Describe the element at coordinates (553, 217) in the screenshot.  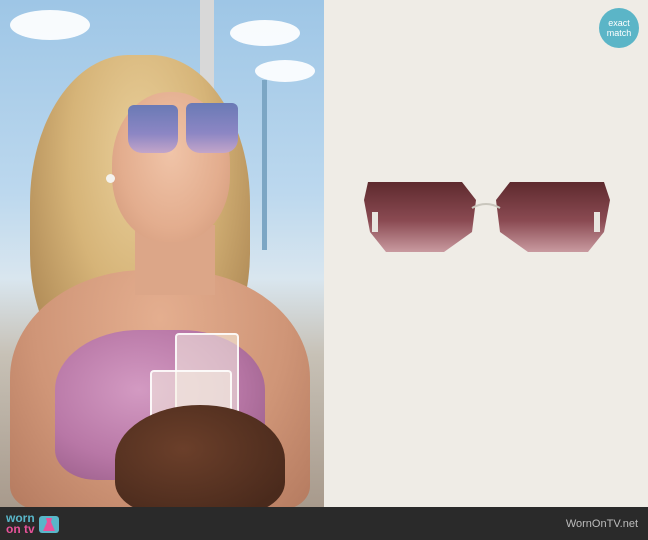
I see `product-lens-right` at that location.